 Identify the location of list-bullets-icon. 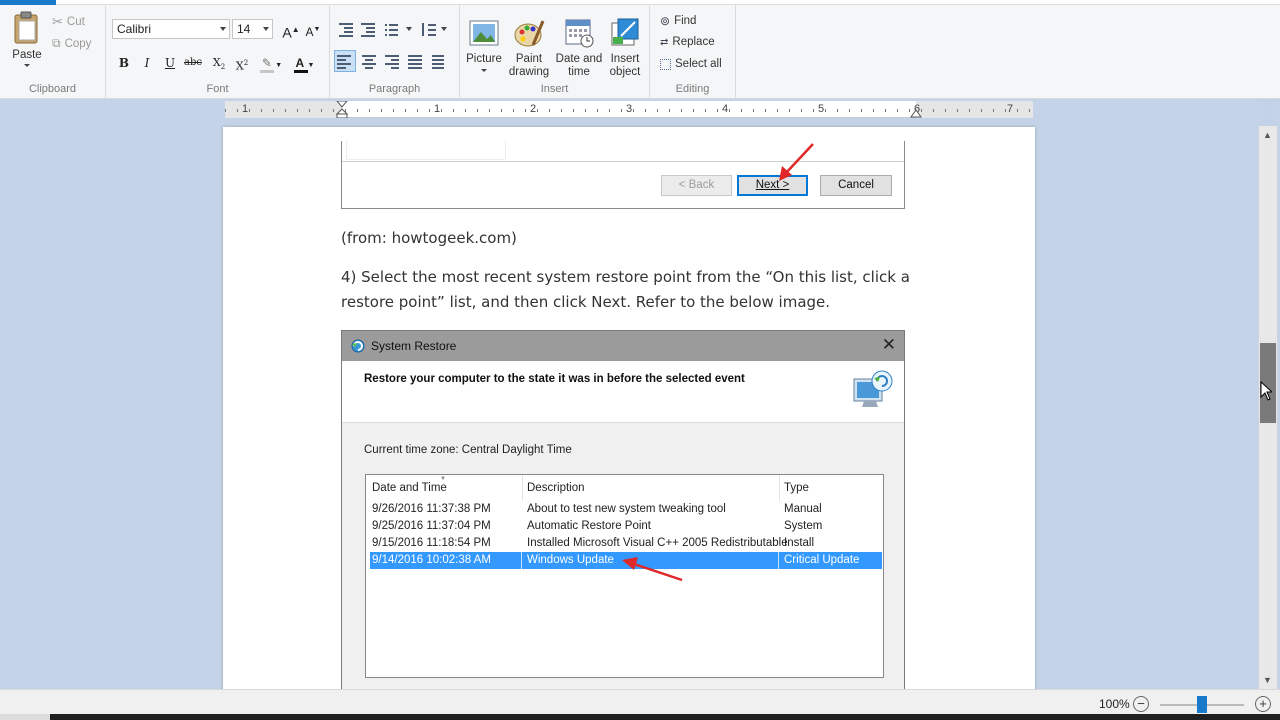
(392, 30).